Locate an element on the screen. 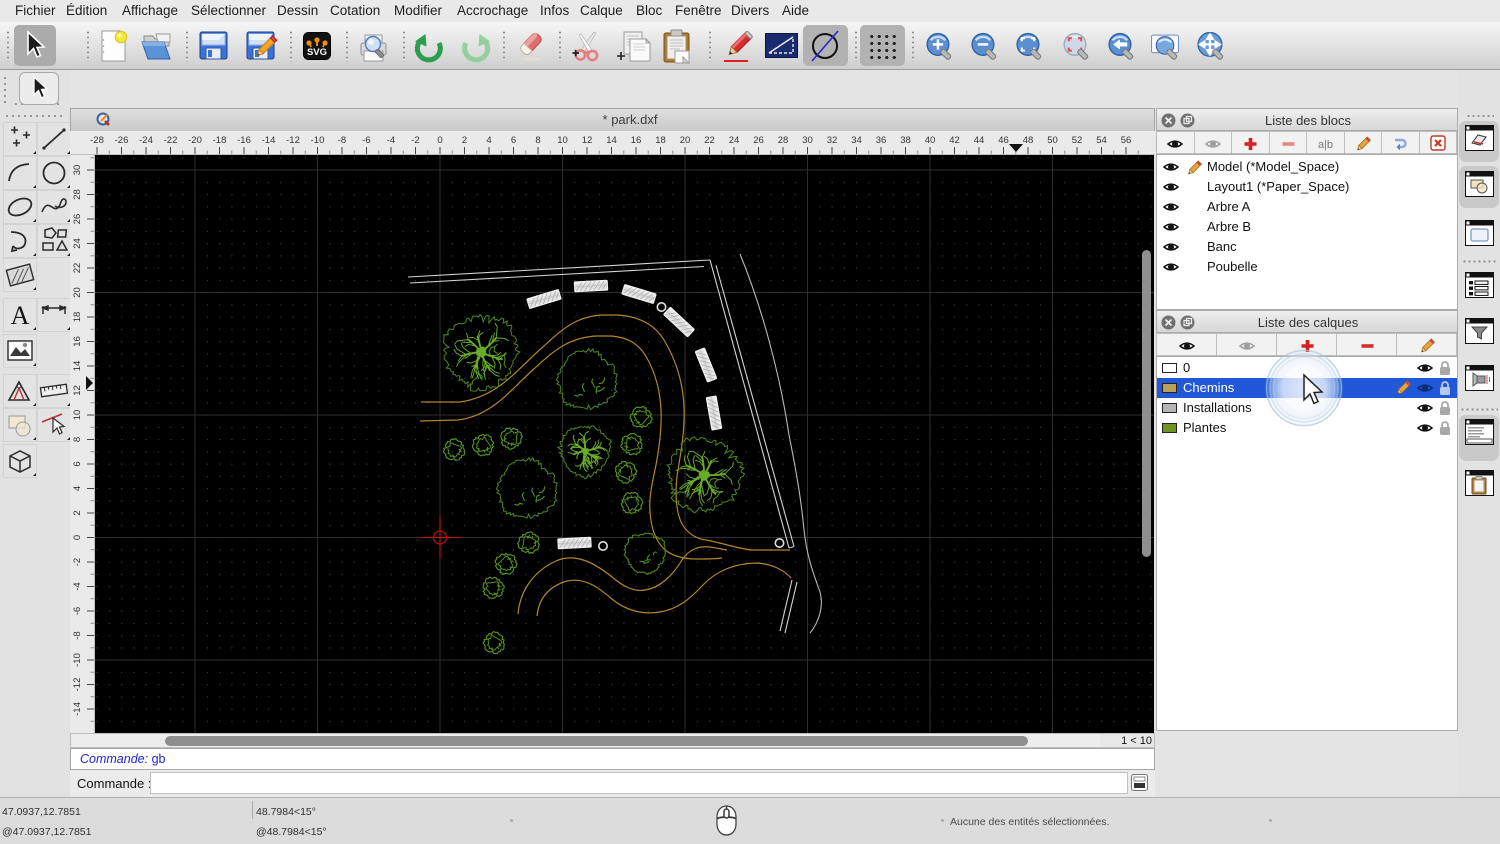 The width and height of the screenshot is (1500, 844). svg-text: 52 is located at coordinates (1077, 140).